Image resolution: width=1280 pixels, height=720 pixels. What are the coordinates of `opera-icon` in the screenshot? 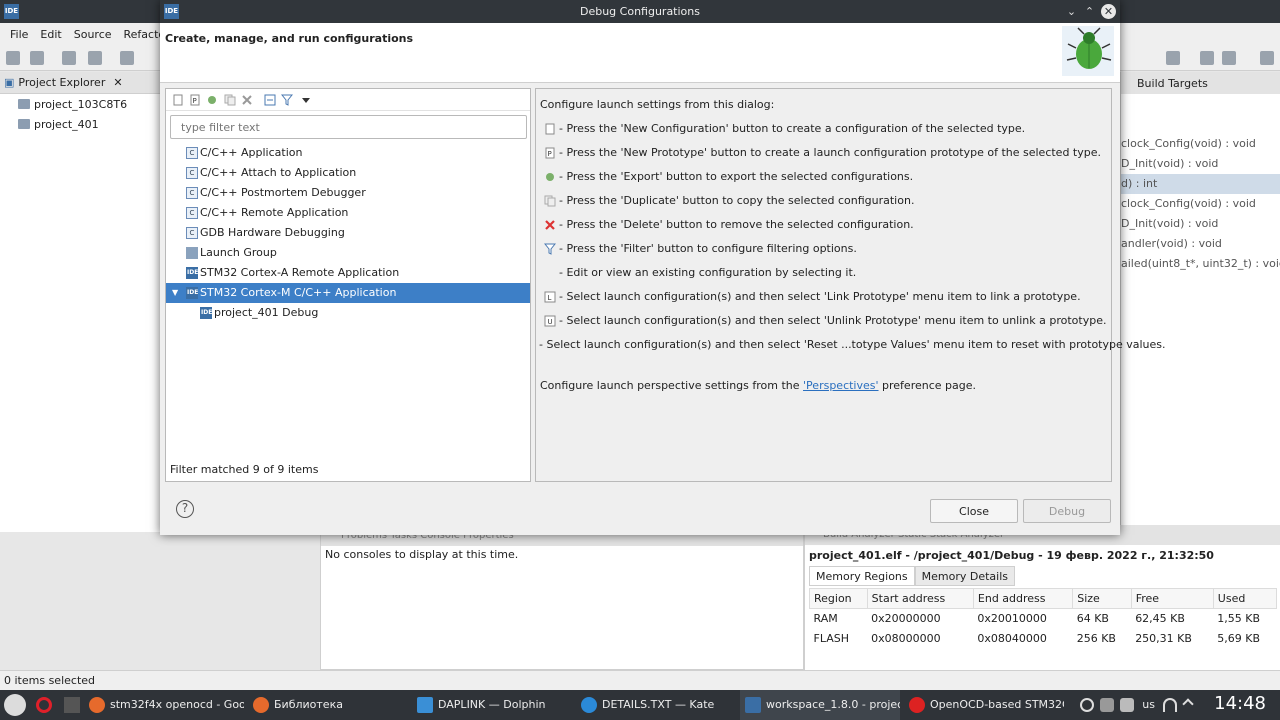 It's located at (44, 705).